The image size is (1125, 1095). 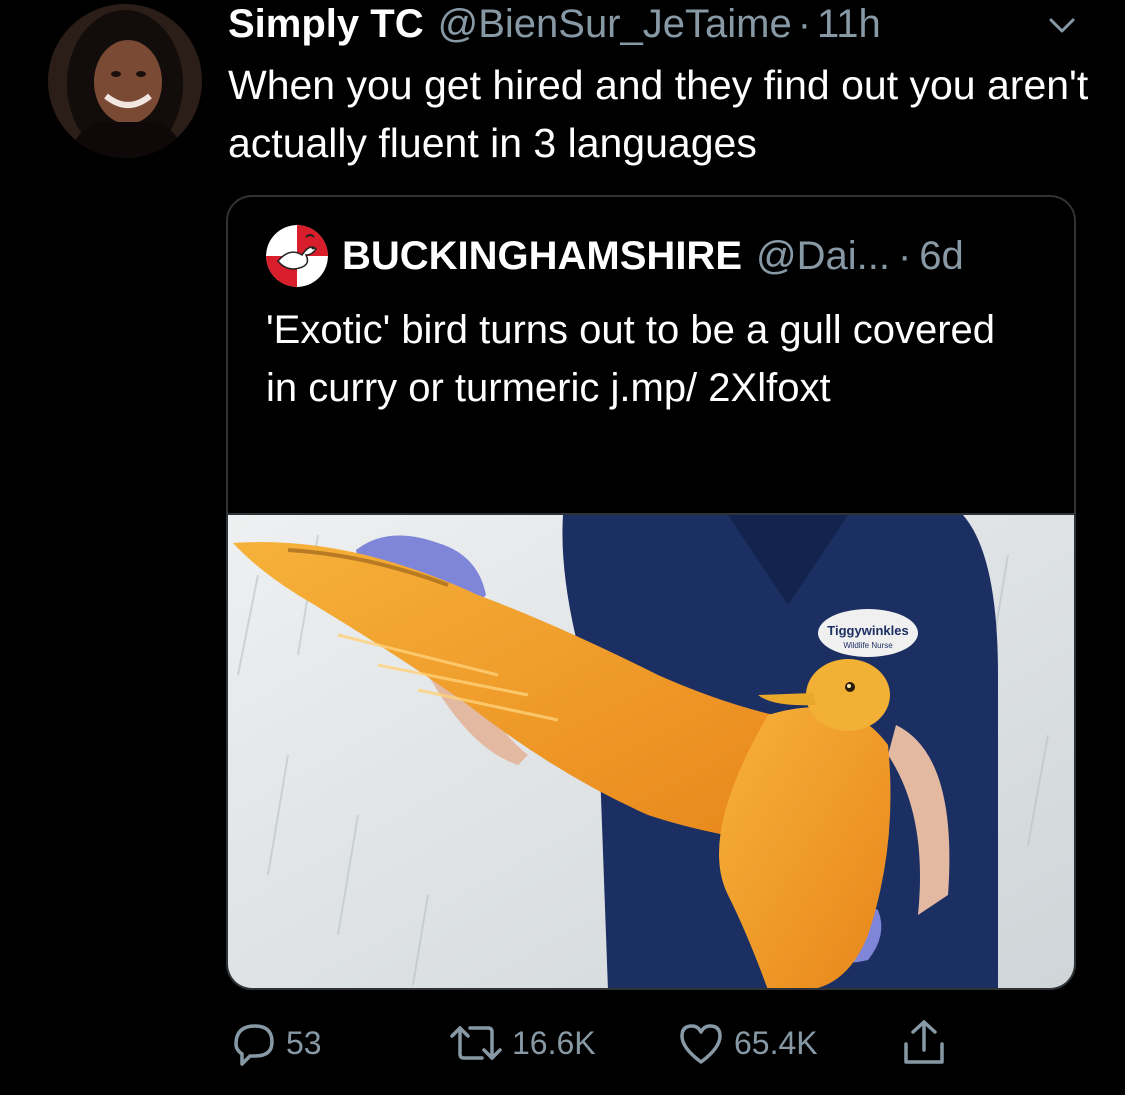 What do you see at coordinates (1062, 25) in the screenshot?
I see `chevron-down-icon` at bounding box center [1062, 25].